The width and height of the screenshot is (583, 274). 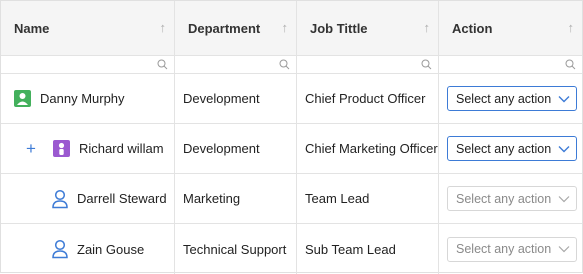 What do you see at coordinates (339, 28) in the screenshot?
I see `column-header-label: Job Tittle` at bounding box center [339, 28].